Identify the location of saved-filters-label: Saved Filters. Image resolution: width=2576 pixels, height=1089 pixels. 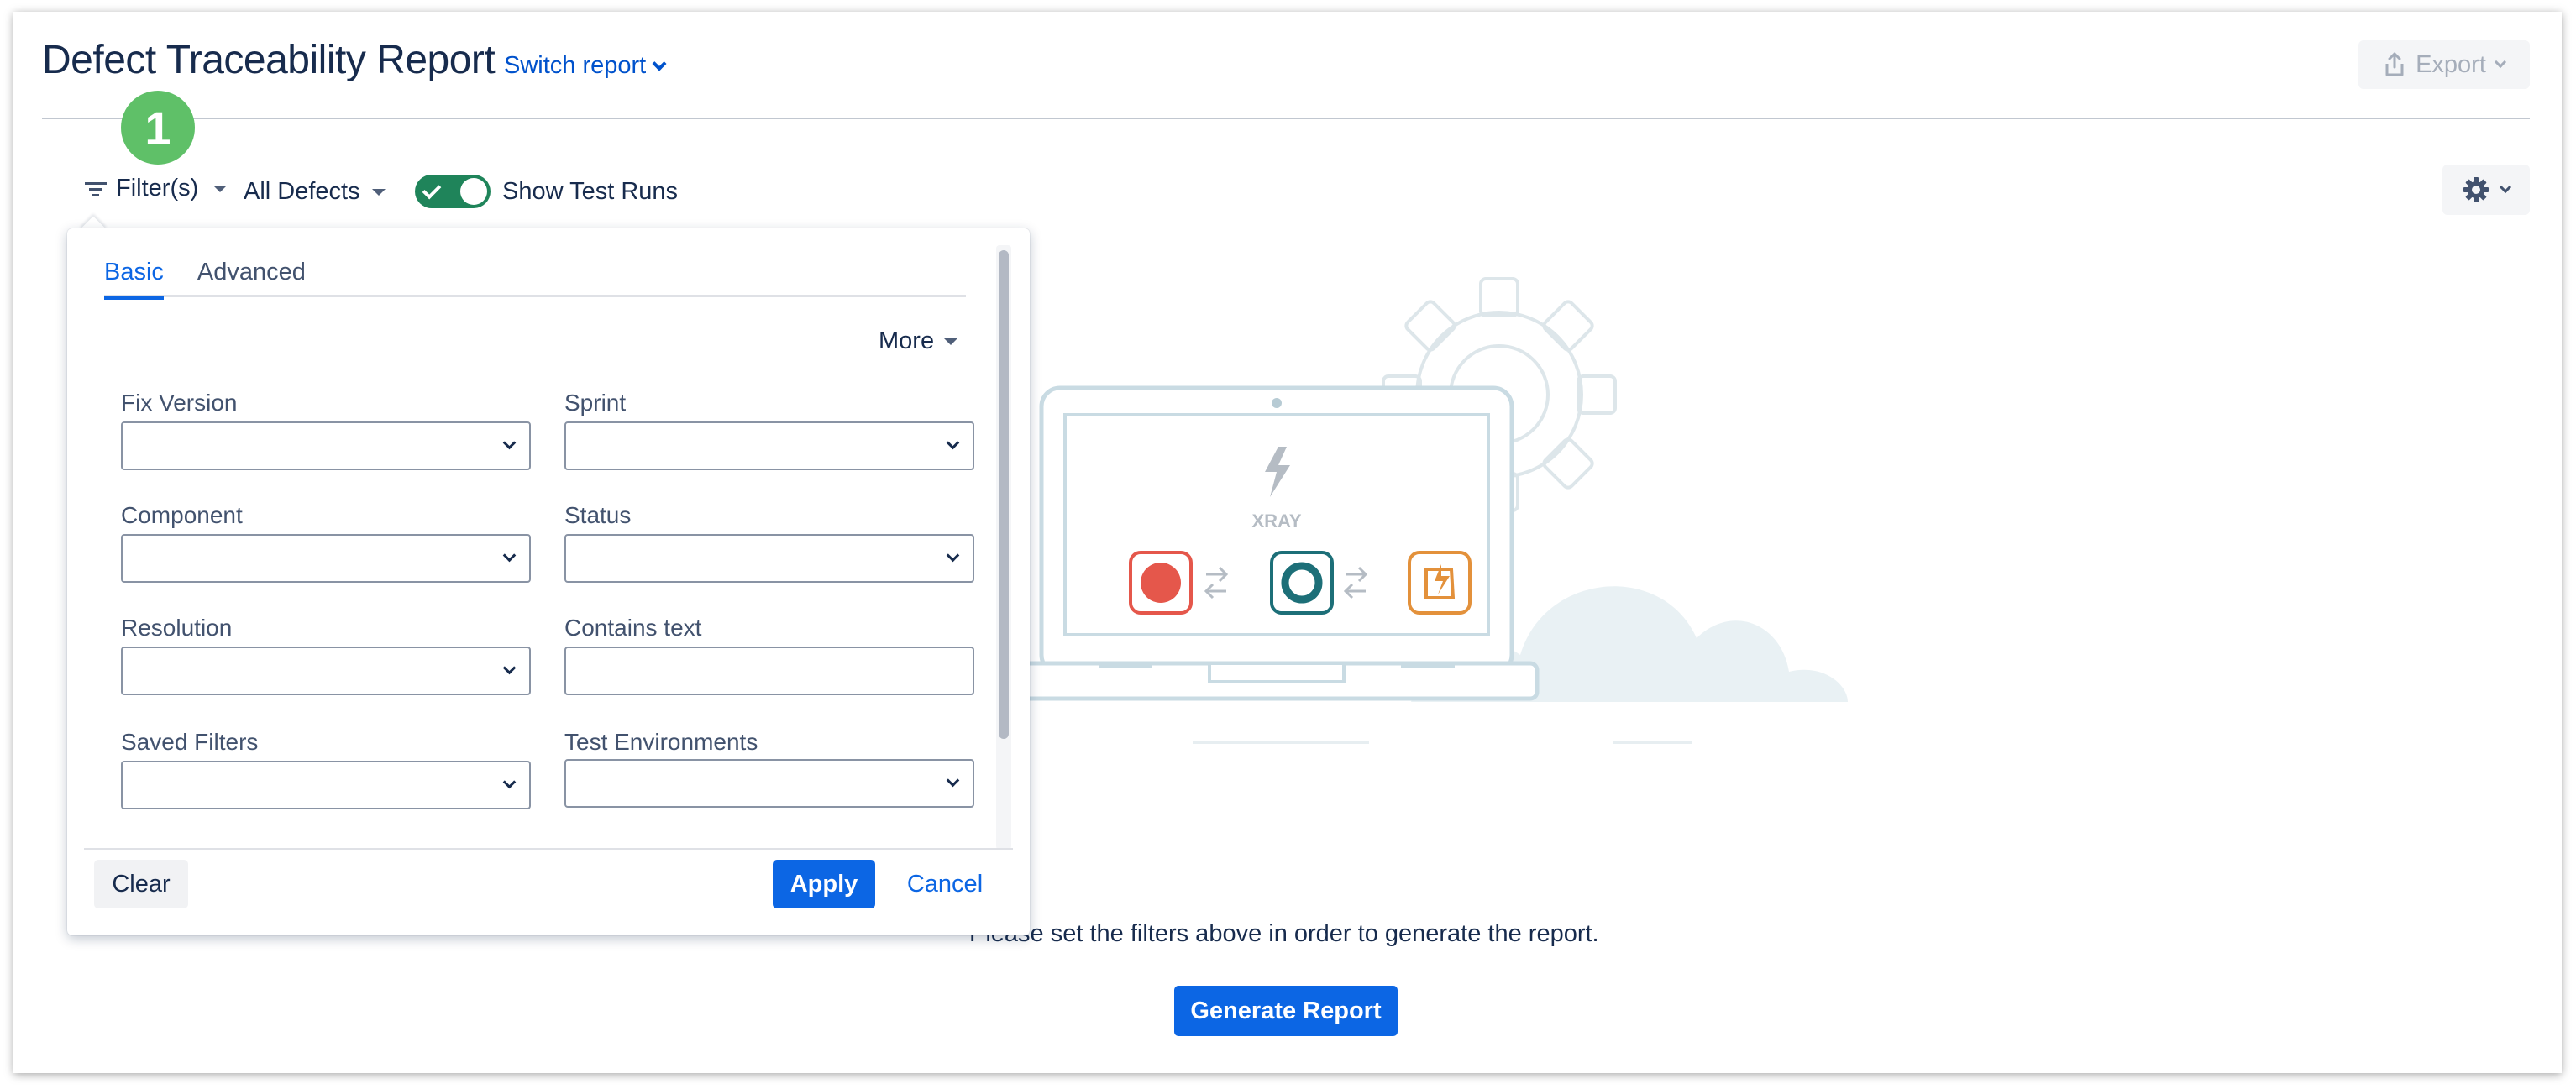
(190, 742).